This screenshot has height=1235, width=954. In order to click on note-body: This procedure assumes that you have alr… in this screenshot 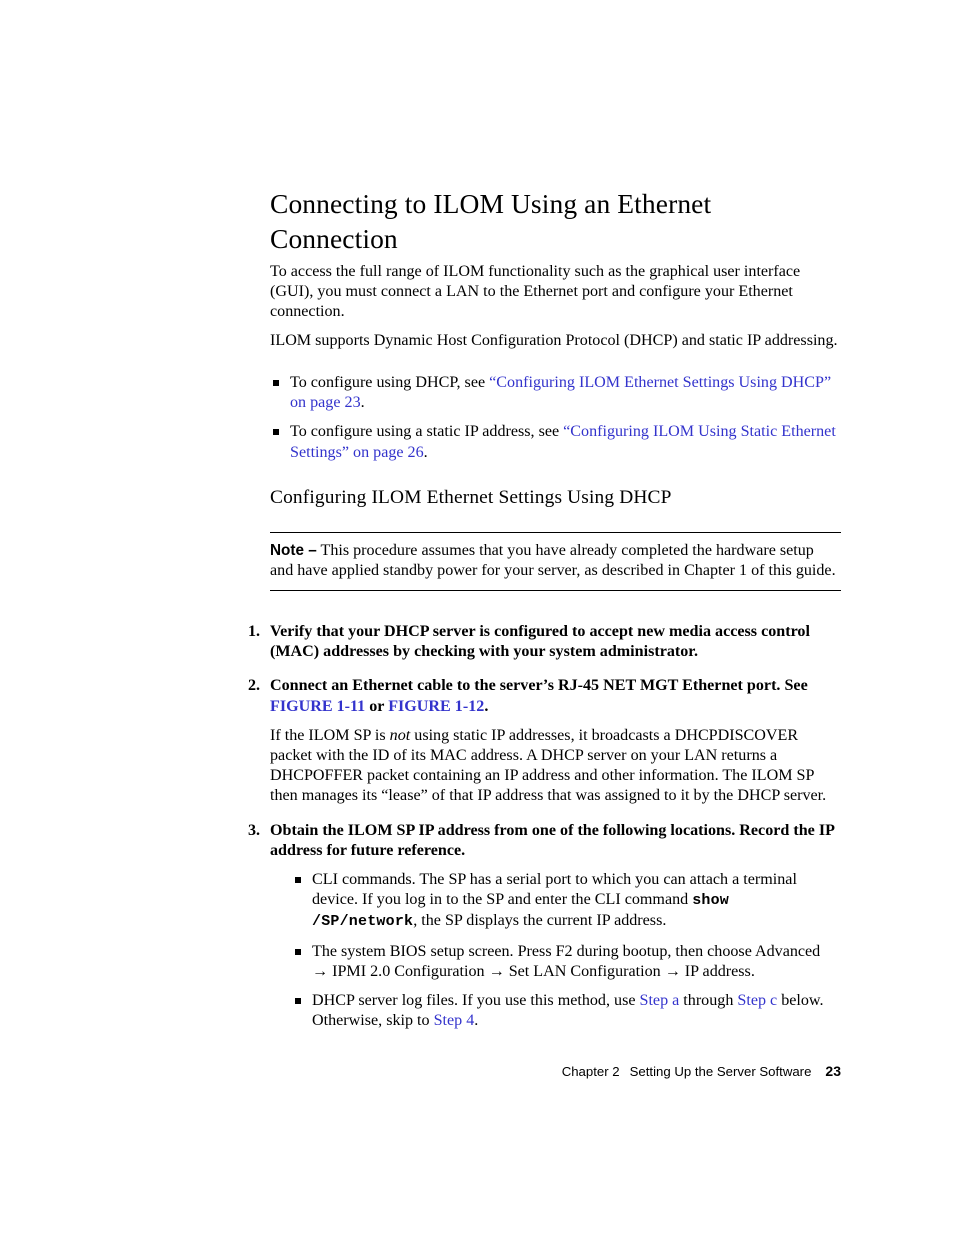, I will do `click(553, 561)`.